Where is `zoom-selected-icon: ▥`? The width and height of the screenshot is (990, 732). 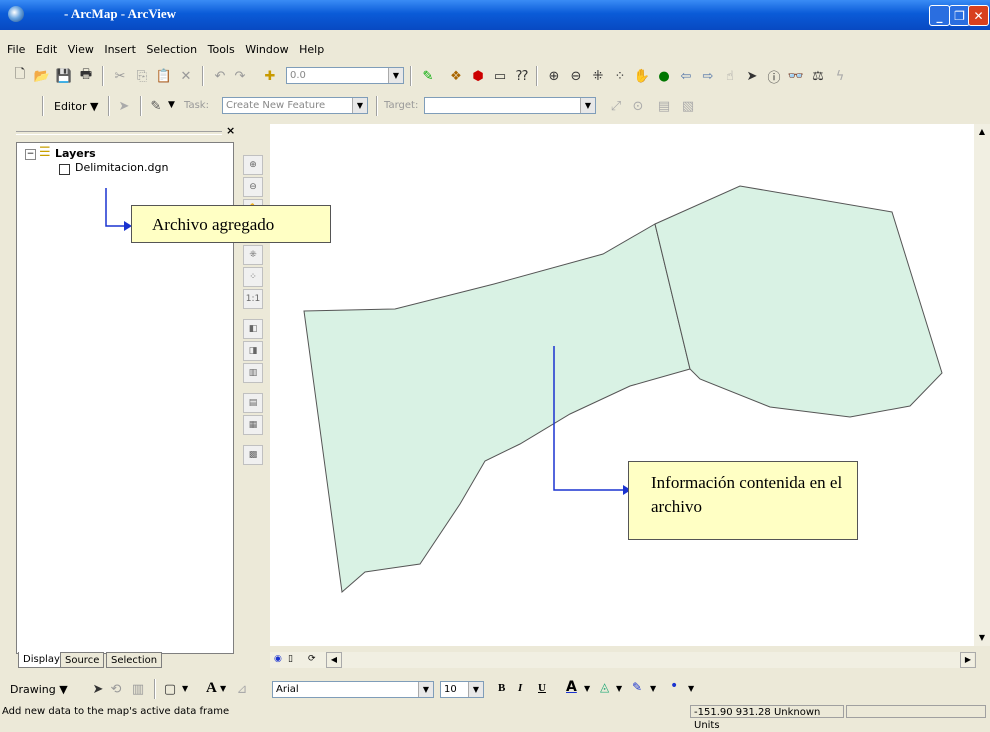 zoom-selected-icon: ▥ is located at coordinates (138, 689).